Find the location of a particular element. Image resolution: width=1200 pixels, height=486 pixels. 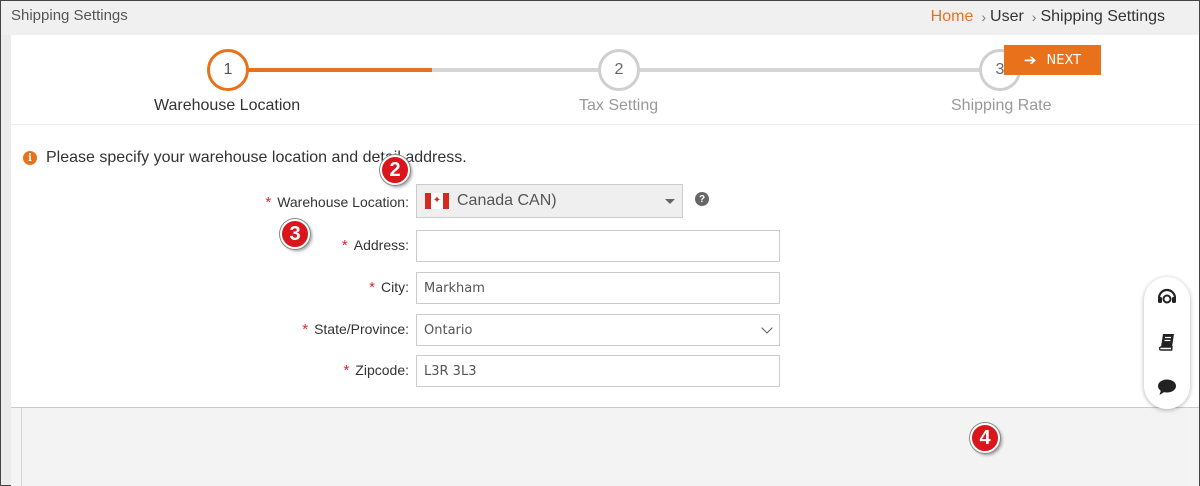

page-title: Shipping Settings is located at coordinates (69, 15).